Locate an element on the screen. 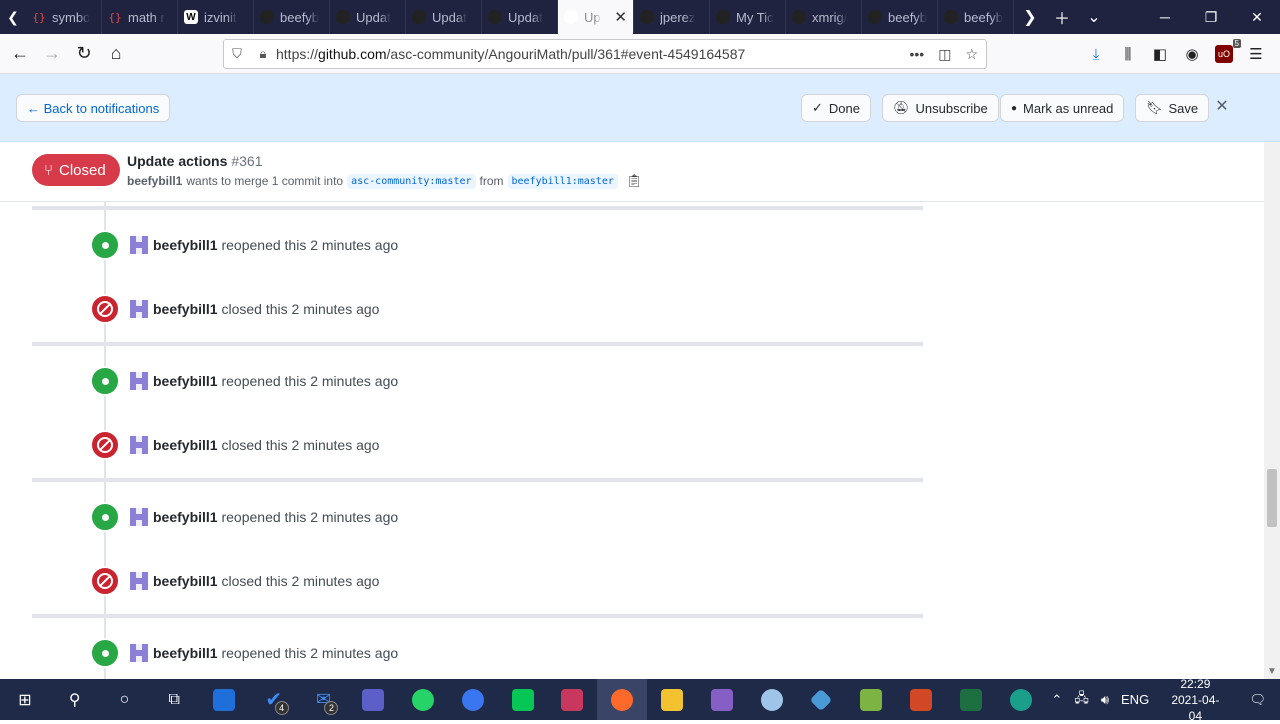 The height and width of the screenshot is (724, 1280). tab-title: Updat is located at coordinates (373, 17).